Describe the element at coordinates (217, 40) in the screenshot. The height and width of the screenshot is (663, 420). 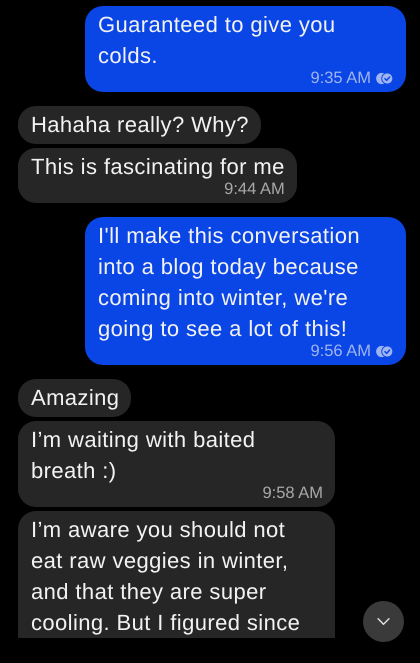
I see `message-text: Guaranteed to give you colds.` at that location.